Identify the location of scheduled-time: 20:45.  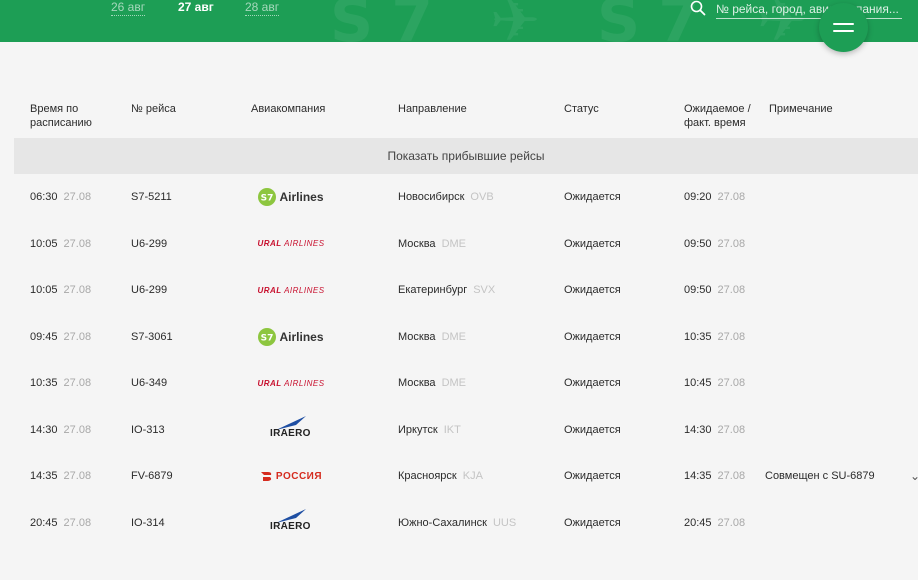
(44, 522).